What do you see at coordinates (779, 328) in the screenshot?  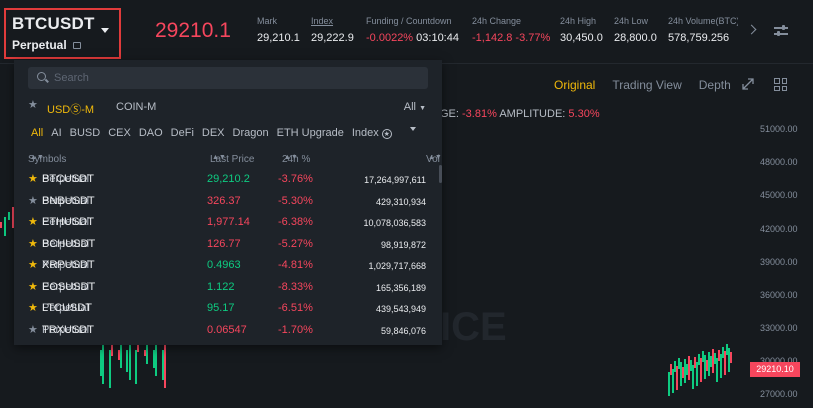 I see `price-axis-tick: 33000.00` at bounding box center [779, 328].